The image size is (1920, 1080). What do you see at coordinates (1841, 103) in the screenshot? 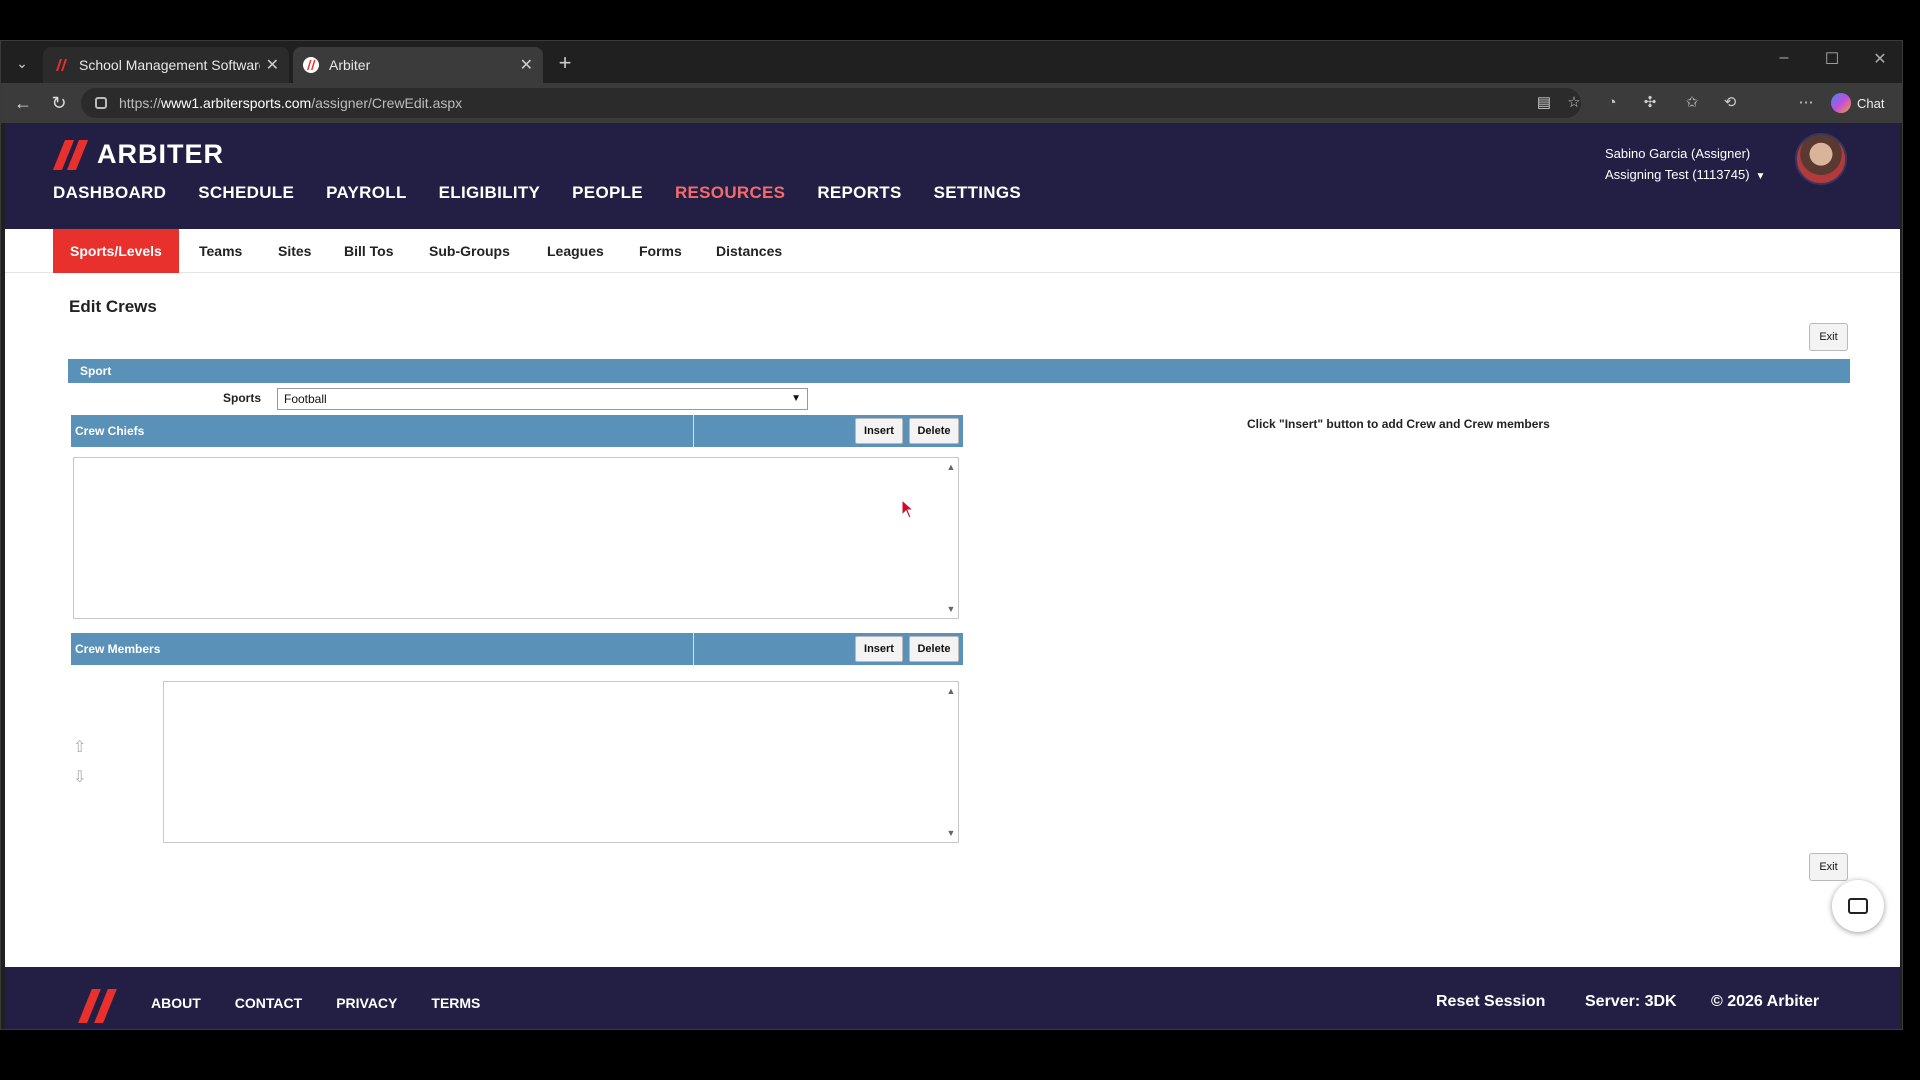
I see `copilot-icon` at bounding box center [1841, 103].